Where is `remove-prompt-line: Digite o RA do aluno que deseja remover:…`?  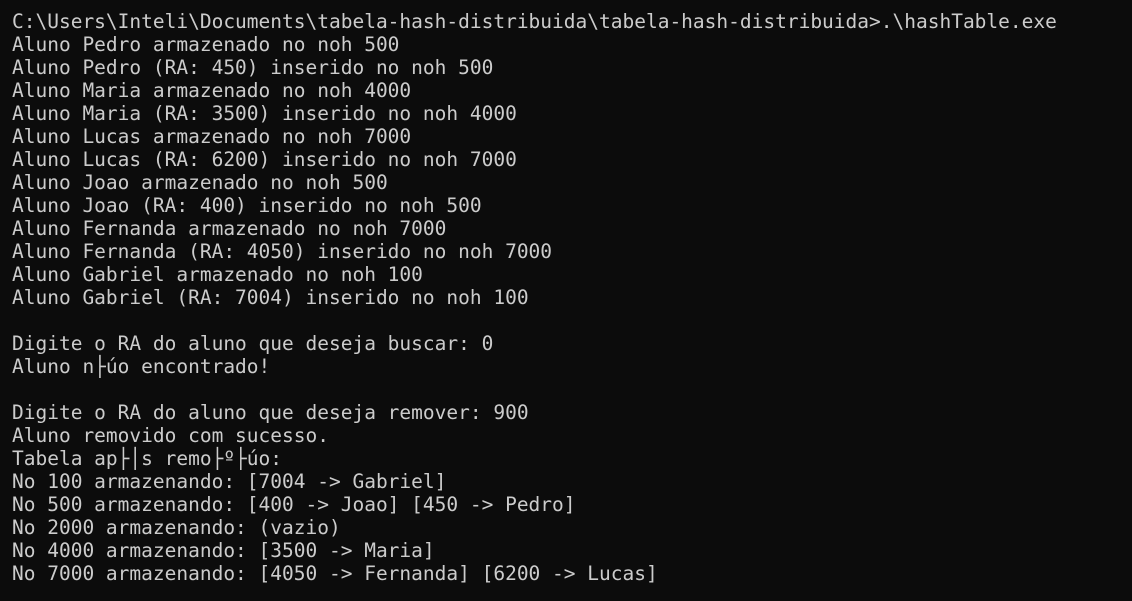
remove-prompt-line: Digite o RA do aluno que deseja remover:… is located at coordinates (270, 412).